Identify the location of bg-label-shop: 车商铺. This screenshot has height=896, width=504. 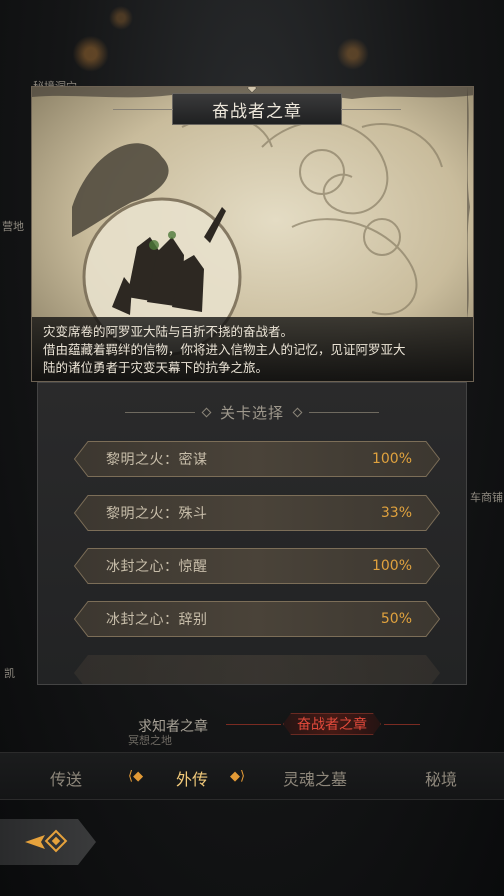
(486, 497).